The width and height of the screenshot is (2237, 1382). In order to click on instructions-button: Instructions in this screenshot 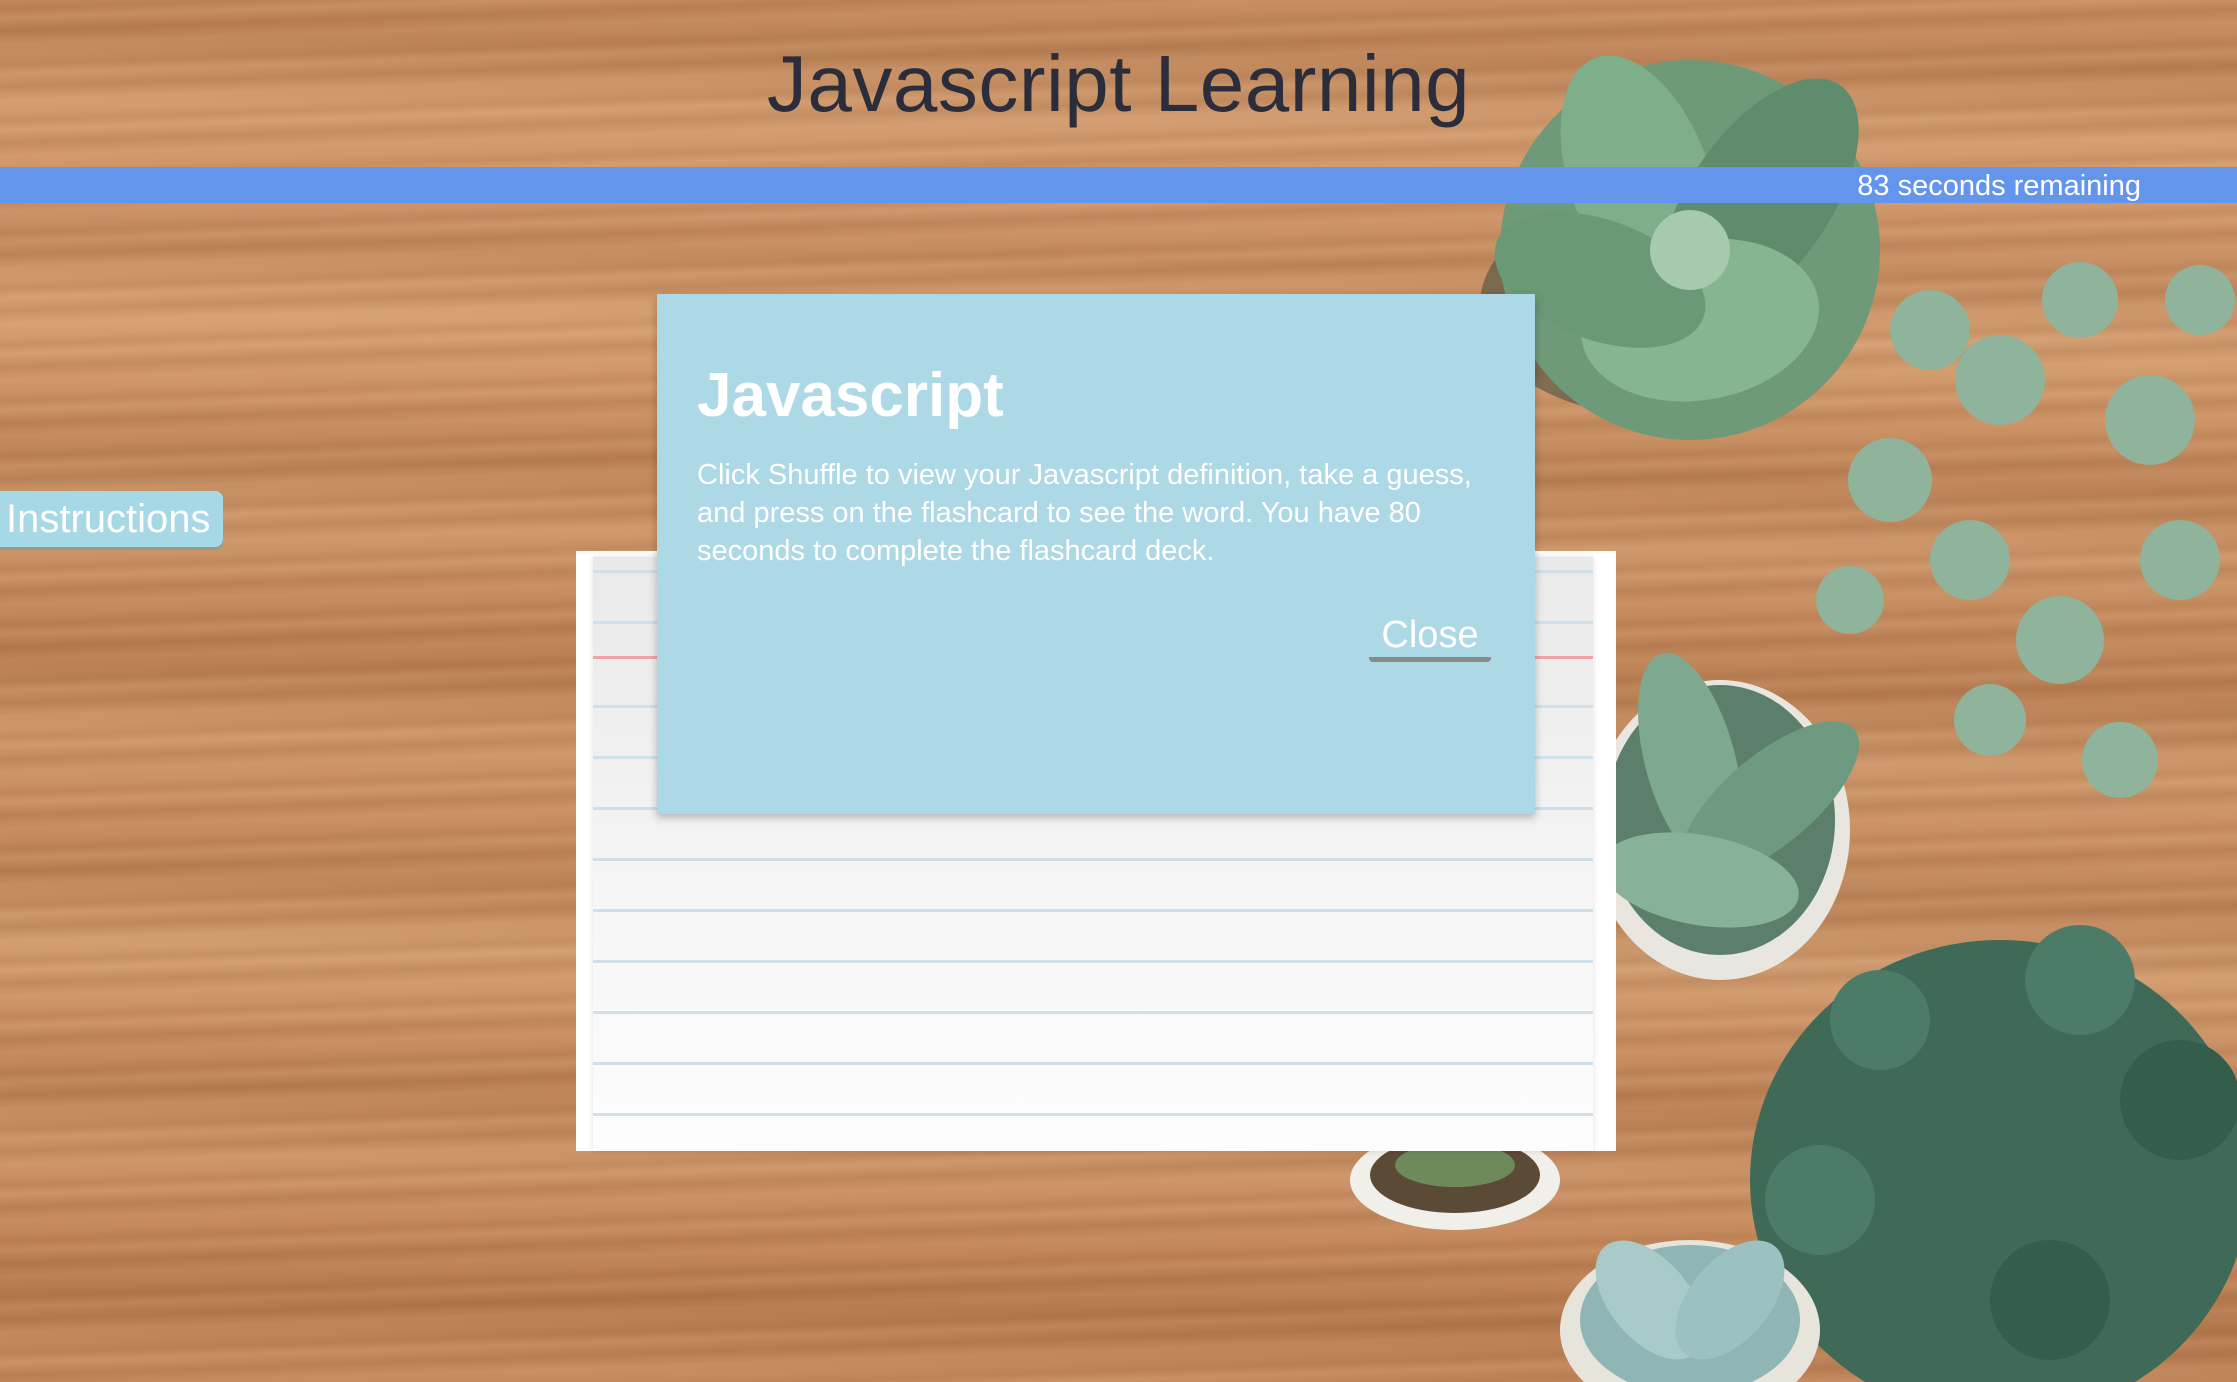, I will do `click(111, 519)`.